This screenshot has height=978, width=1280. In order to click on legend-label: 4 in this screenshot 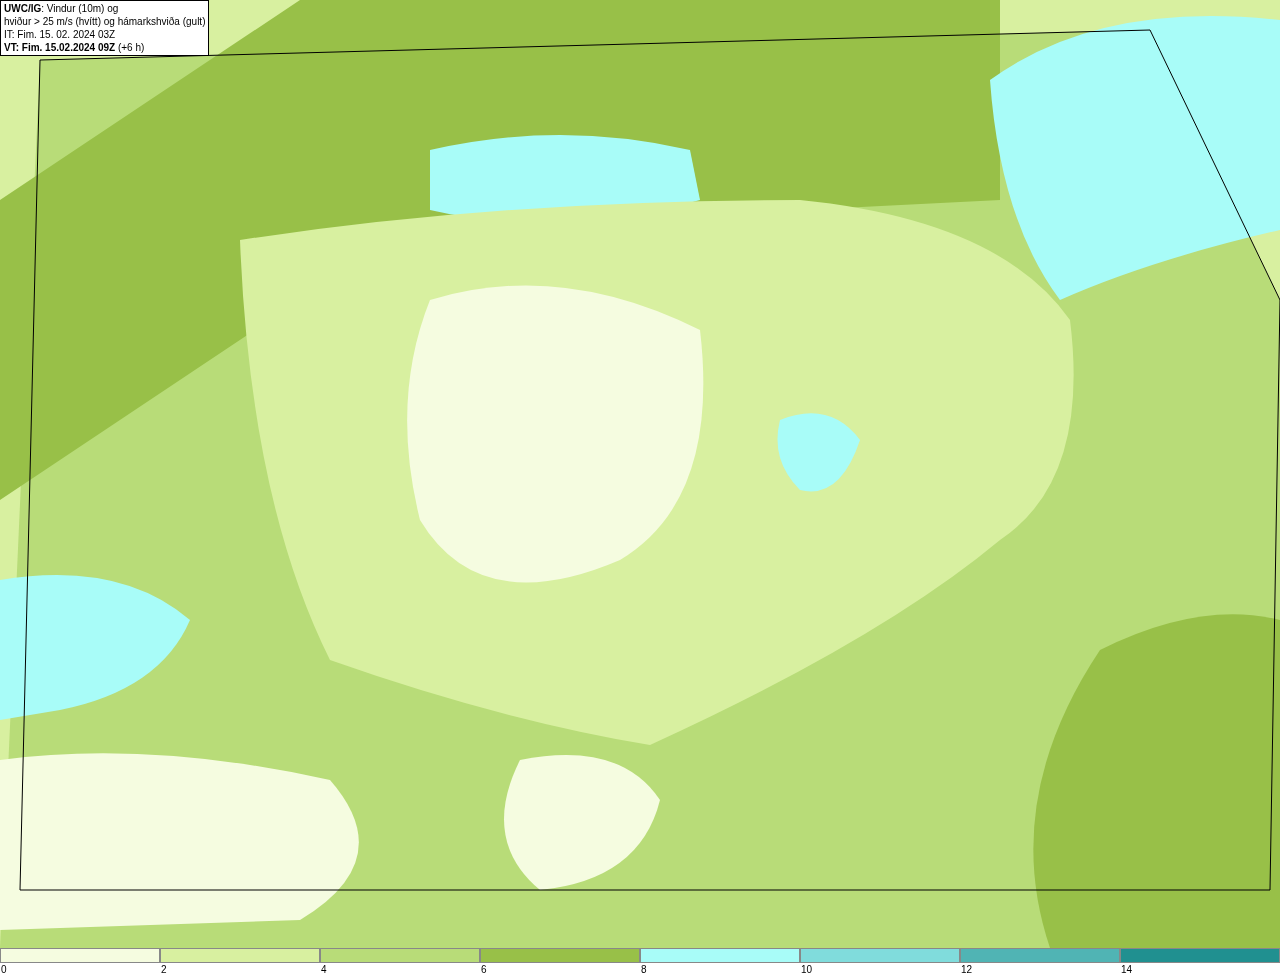, I will do `click(323, 970)`.